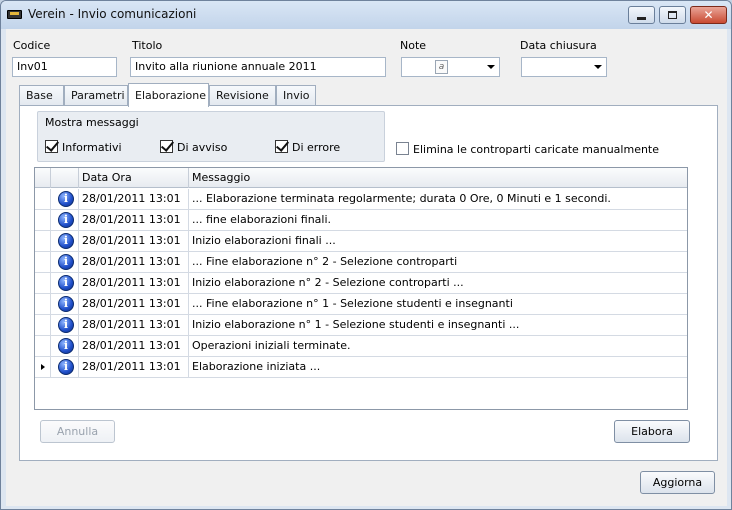  I want to click on tab-label: Invio, so click(296, 95).